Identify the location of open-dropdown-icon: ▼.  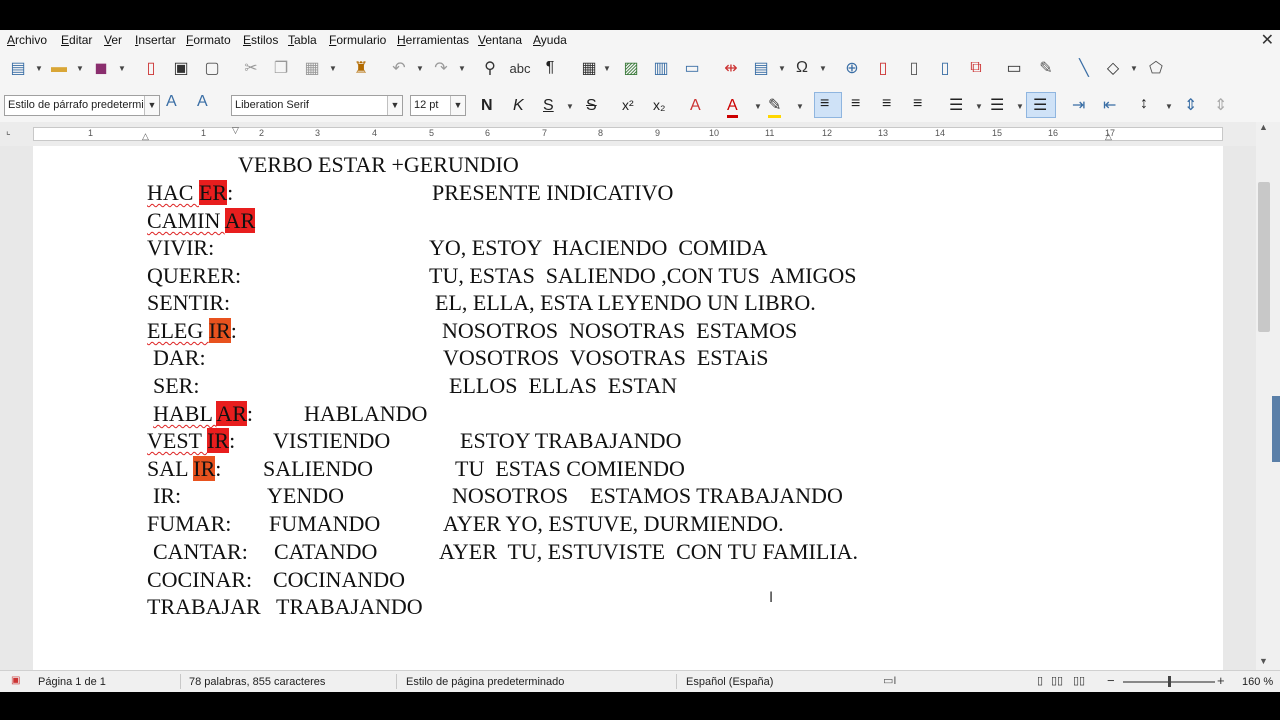
(80, 68).